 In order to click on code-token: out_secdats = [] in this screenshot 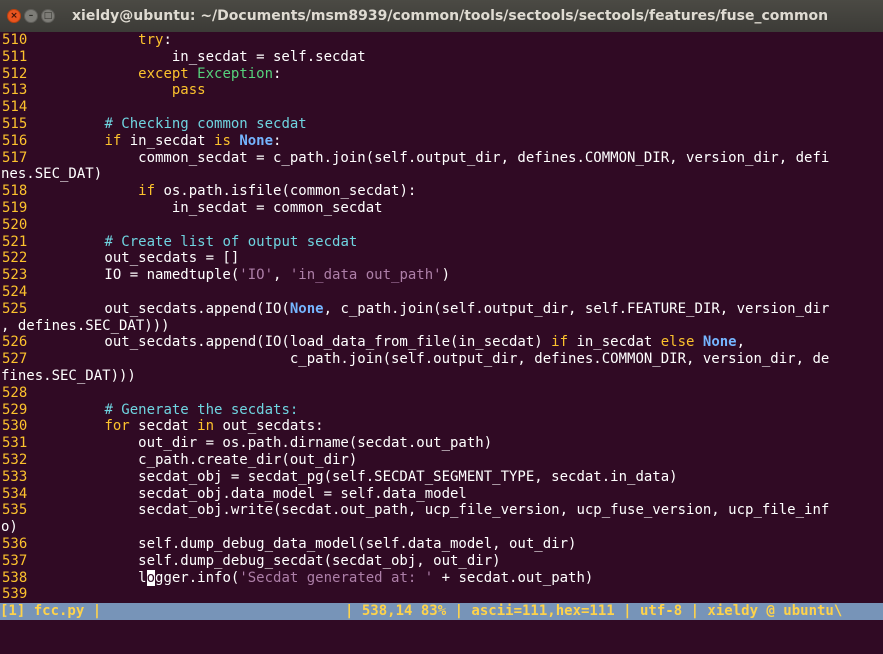, I will do `click(138, 258)`.